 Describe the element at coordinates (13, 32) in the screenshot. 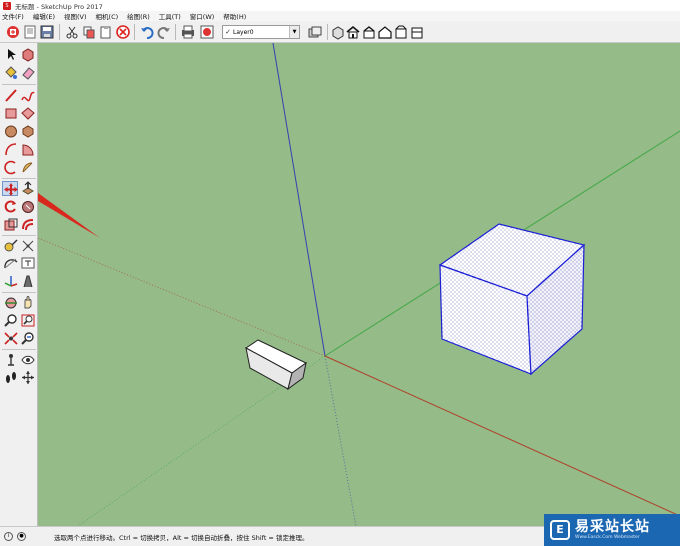

I see `new-file-icon` at that location.